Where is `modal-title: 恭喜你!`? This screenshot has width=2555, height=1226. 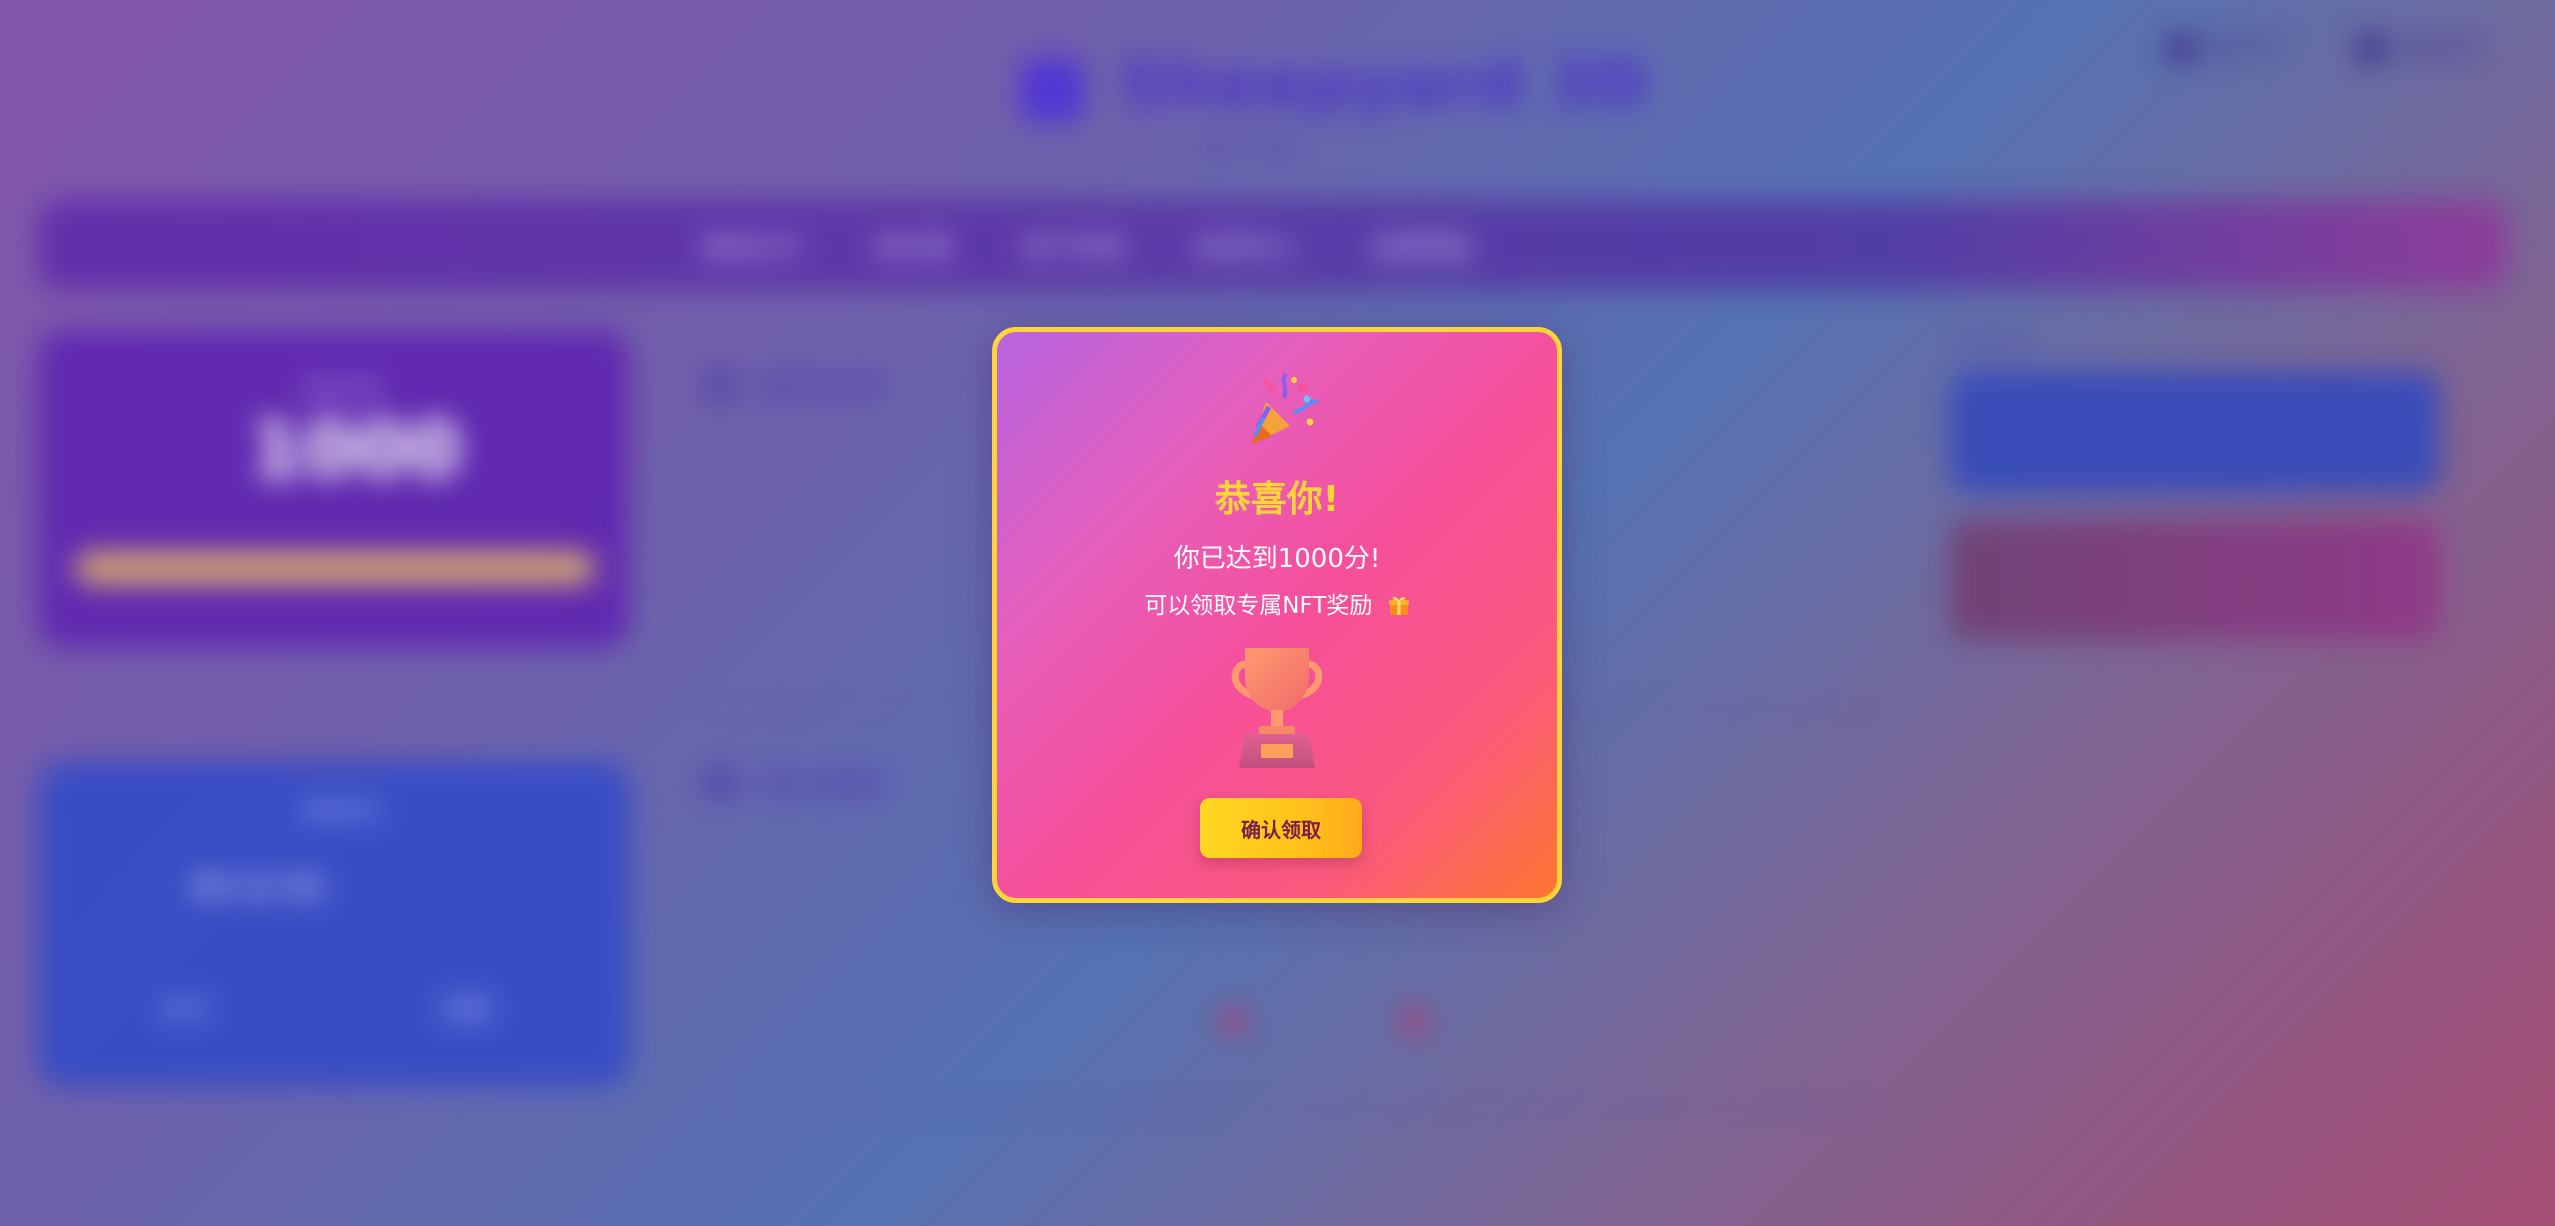 modal-title: 恭喜你! is located at coordinates (1277, 499).